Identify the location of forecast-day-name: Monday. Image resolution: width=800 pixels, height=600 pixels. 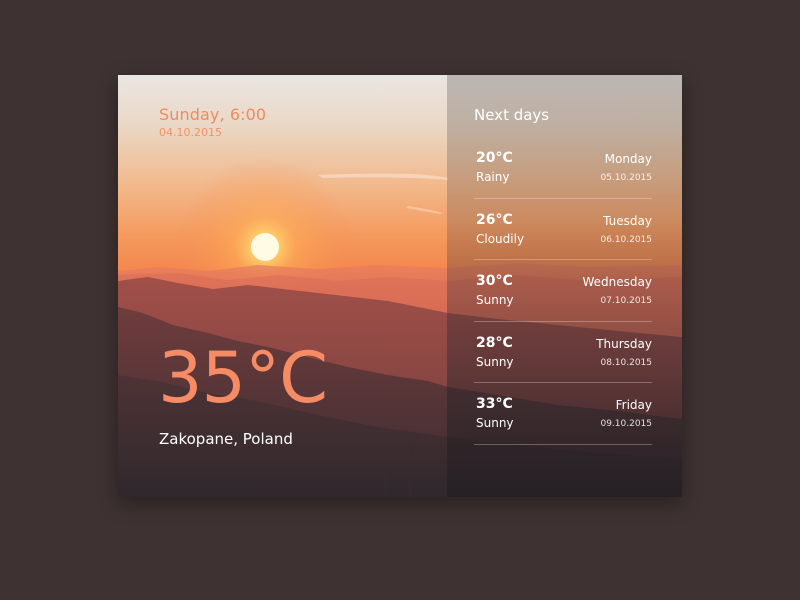
(628, 159).